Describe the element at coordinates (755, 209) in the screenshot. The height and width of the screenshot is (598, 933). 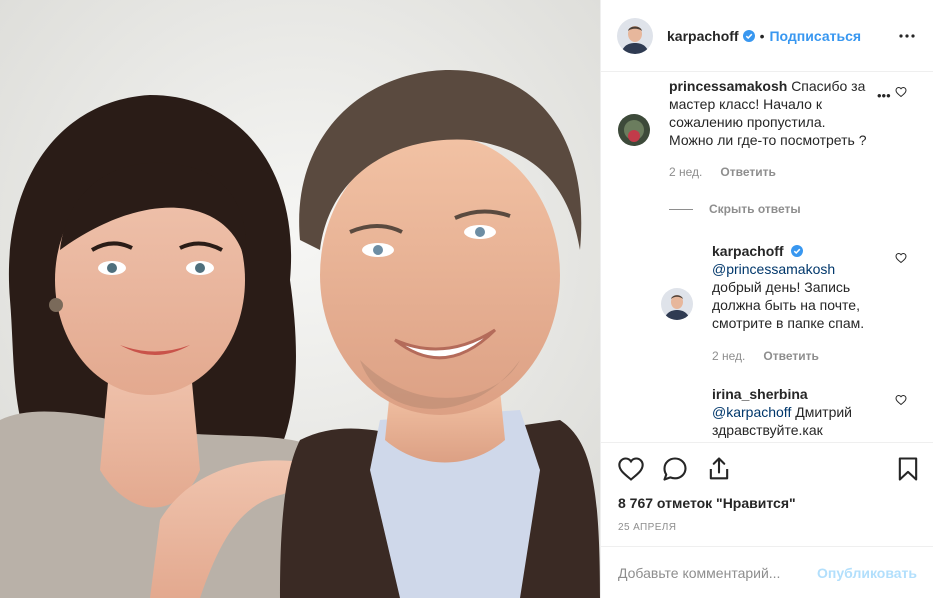
I see `hide-replies-label: Скрыть ответы` at that location.